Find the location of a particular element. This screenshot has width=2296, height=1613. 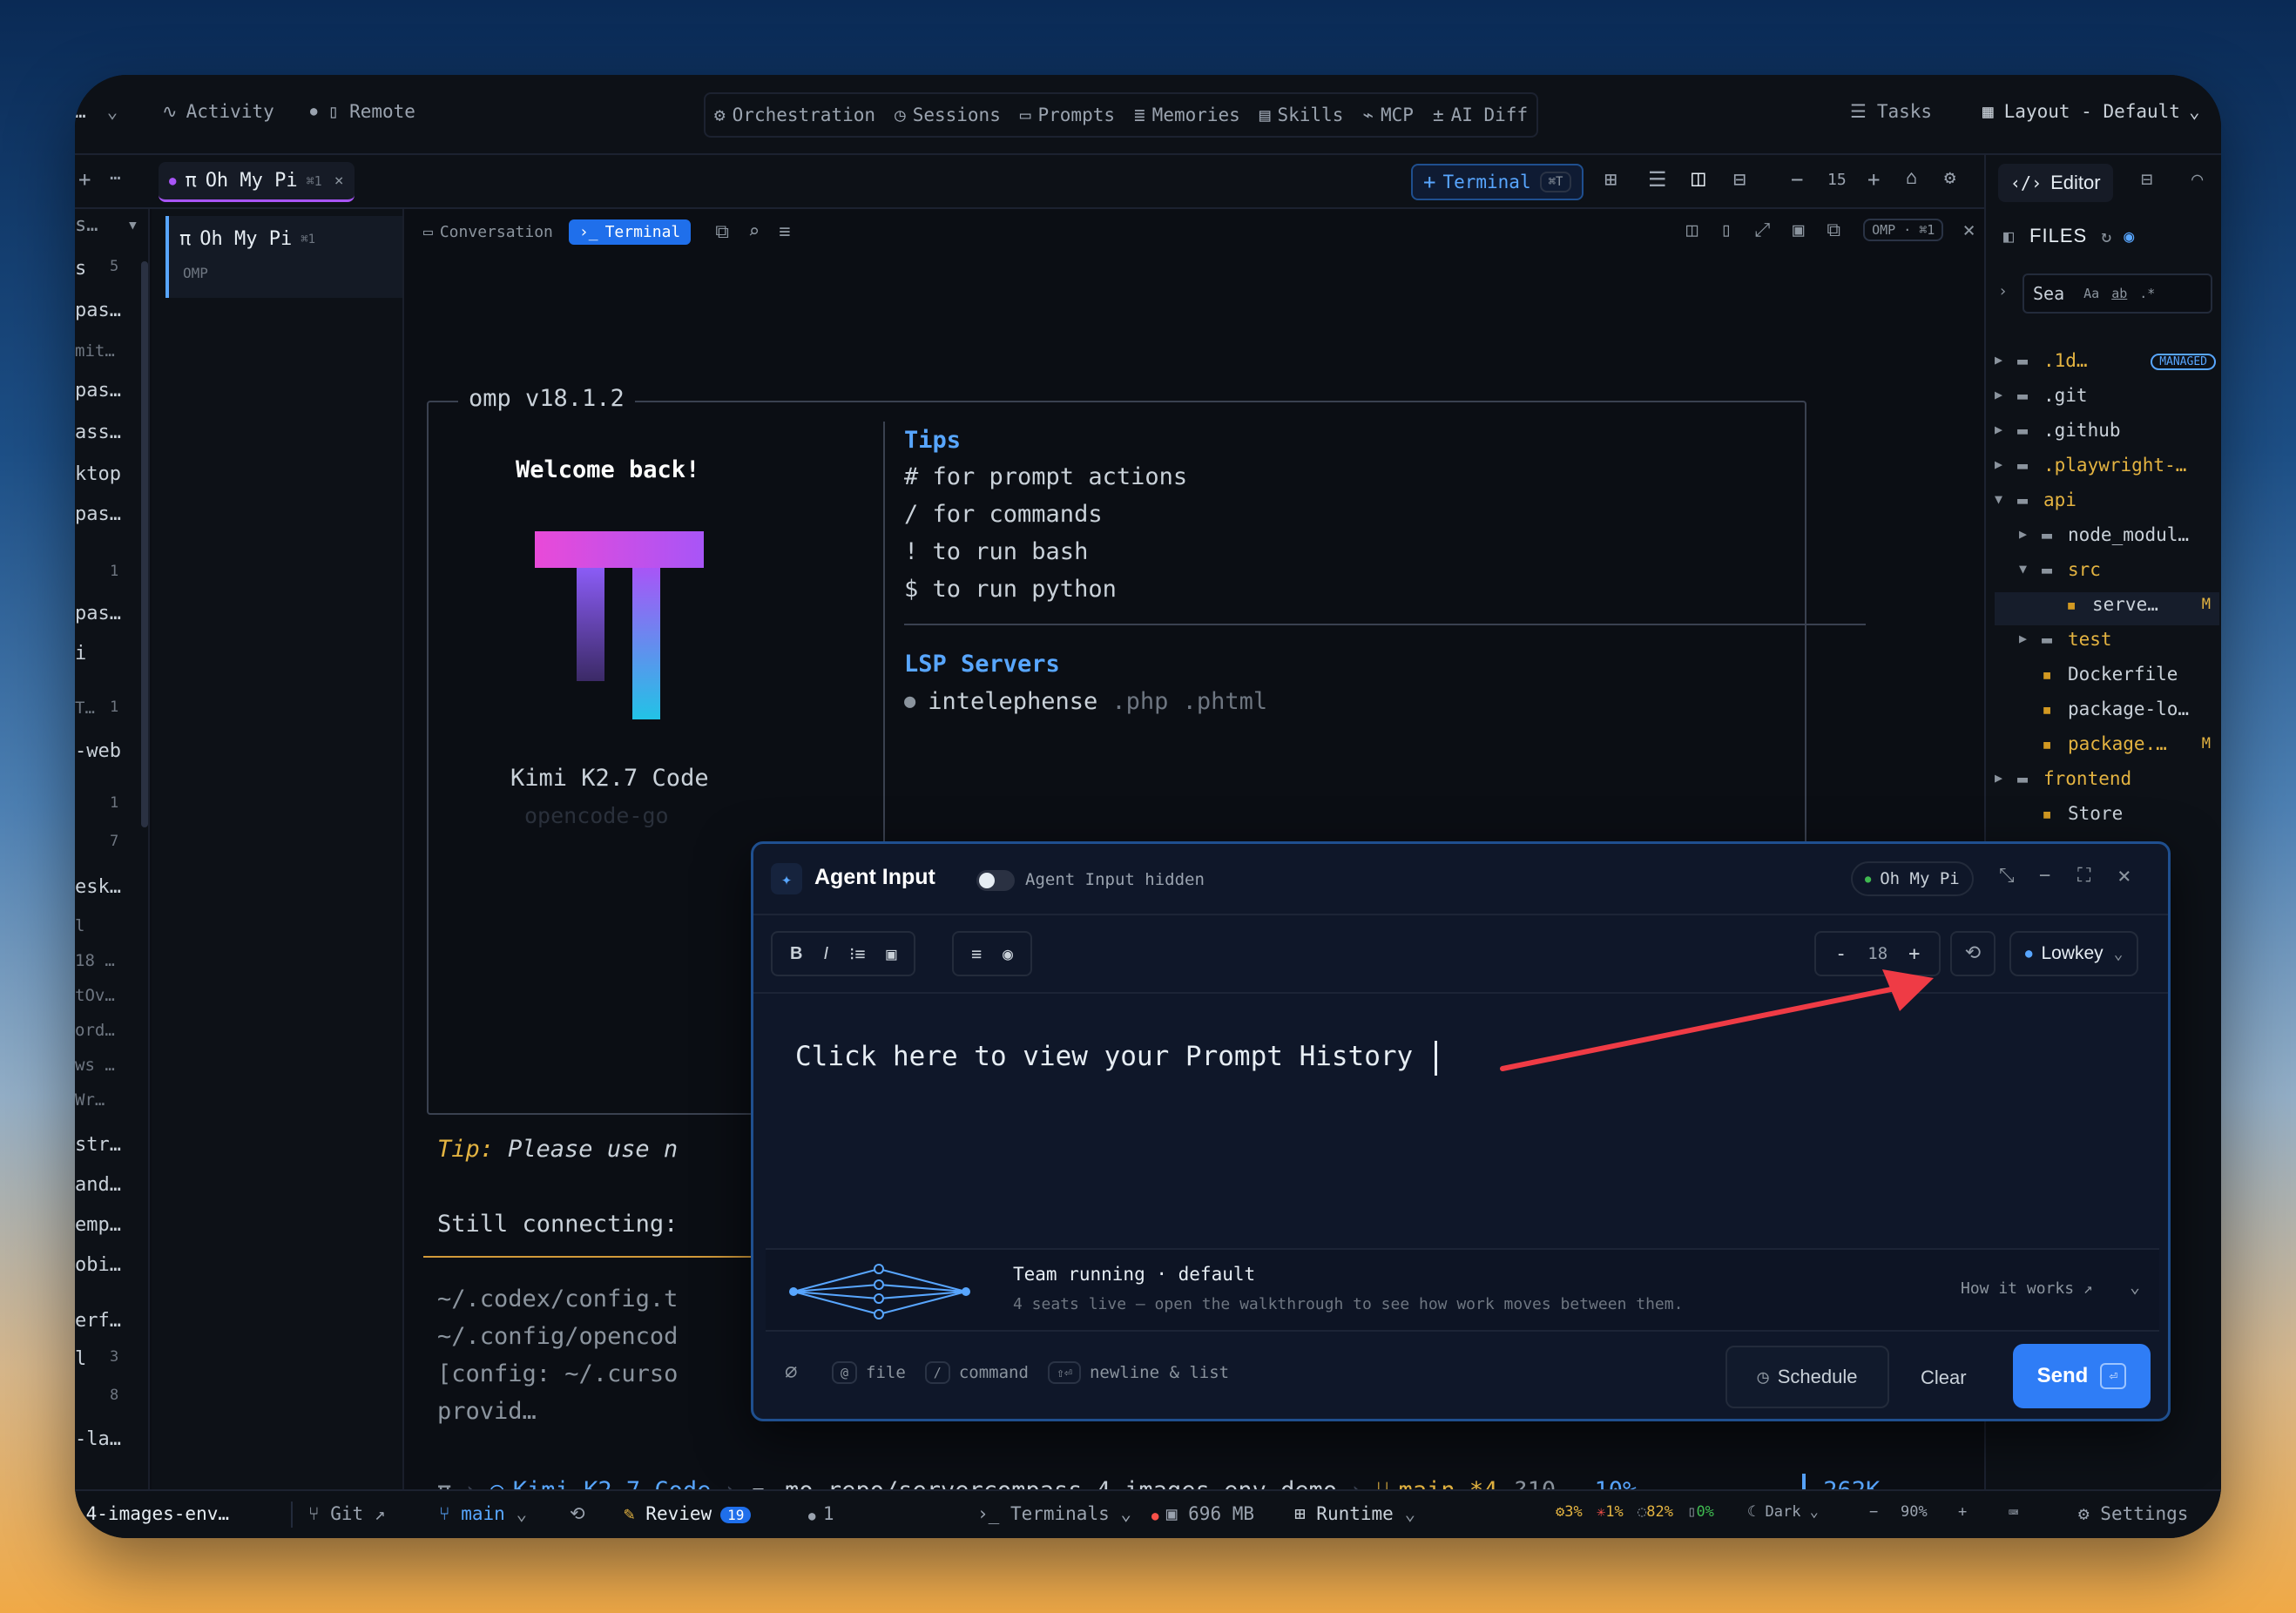

send-button: Send ⏎ is located at coordinates (2082, 1376).